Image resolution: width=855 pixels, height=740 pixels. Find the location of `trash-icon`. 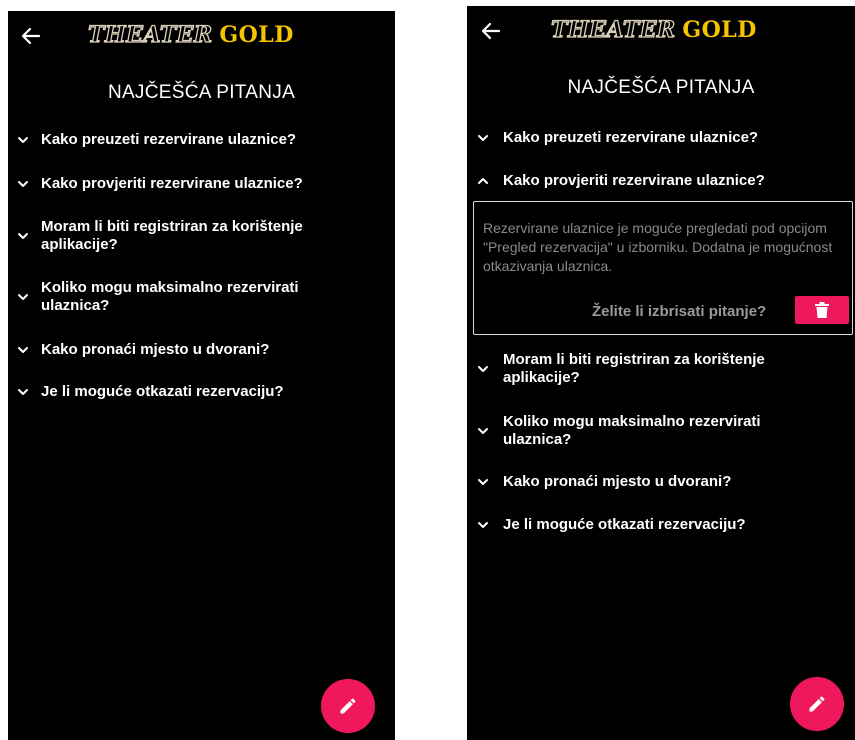

trash-icon is located at coordinates (822, 310).